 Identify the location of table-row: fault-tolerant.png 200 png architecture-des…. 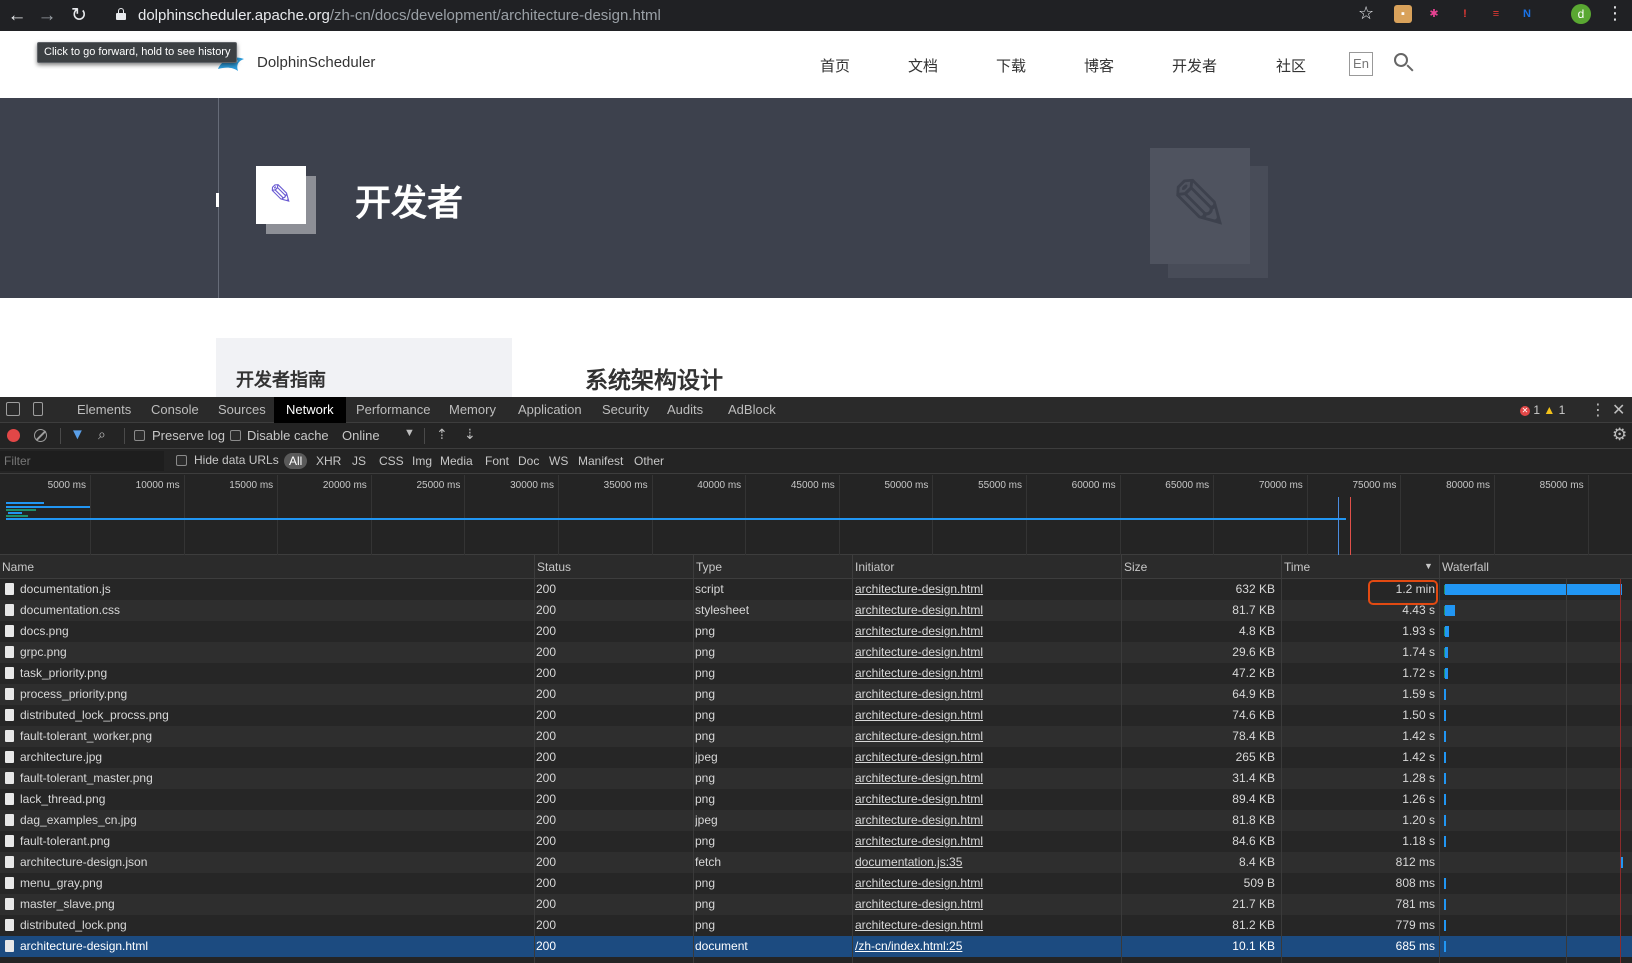
(816, 841).